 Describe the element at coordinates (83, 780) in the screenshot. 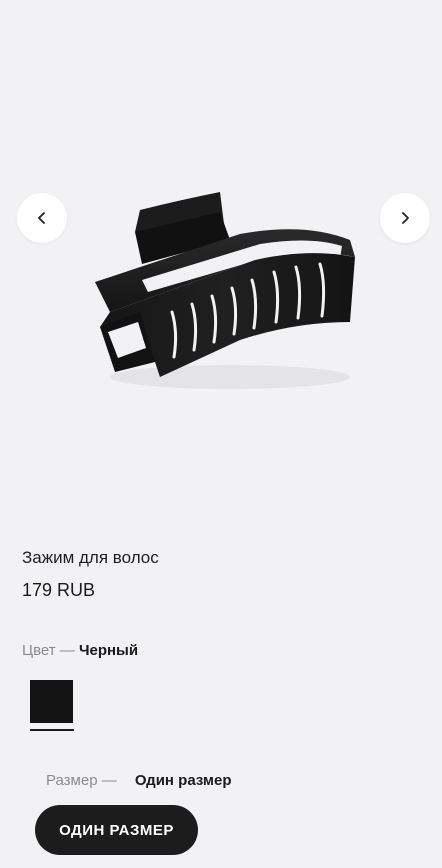

I see `size-label: Размер —` at that location.